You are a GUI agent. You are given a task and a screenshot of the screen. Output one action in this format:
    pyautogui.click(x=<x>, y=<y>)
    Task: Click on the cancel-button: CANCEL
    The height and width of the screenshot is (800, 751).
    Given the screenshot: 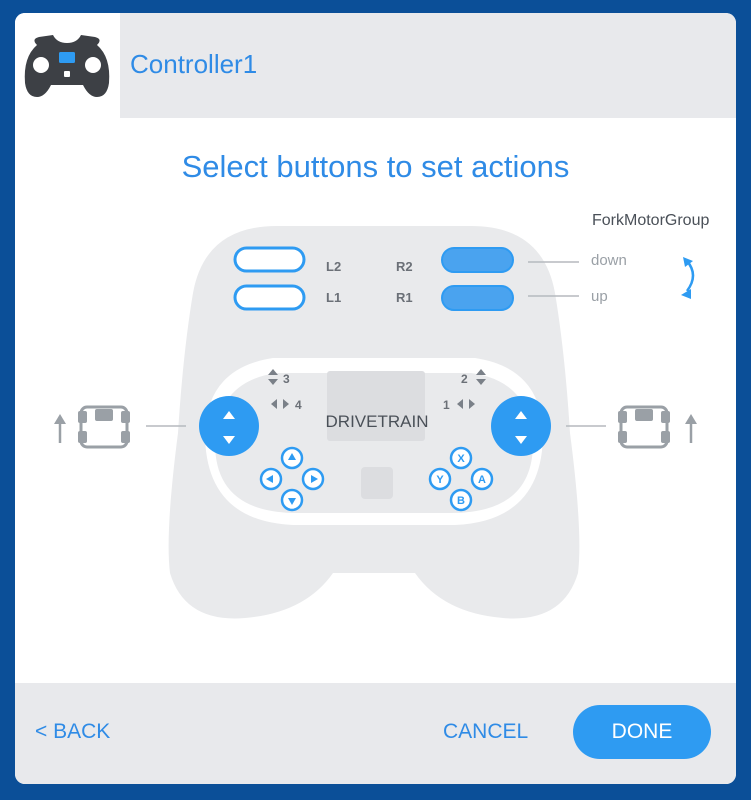 What is the action you would take?
    pyautogui.click(x=485, y=732)
    